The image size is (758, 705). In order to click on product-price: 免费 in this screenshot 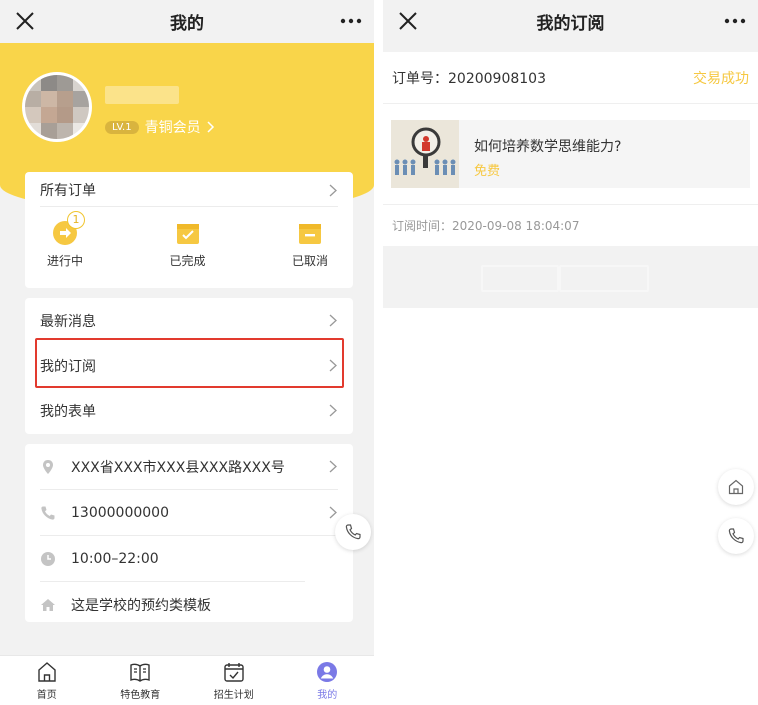, I will do `click(487, 171)`.